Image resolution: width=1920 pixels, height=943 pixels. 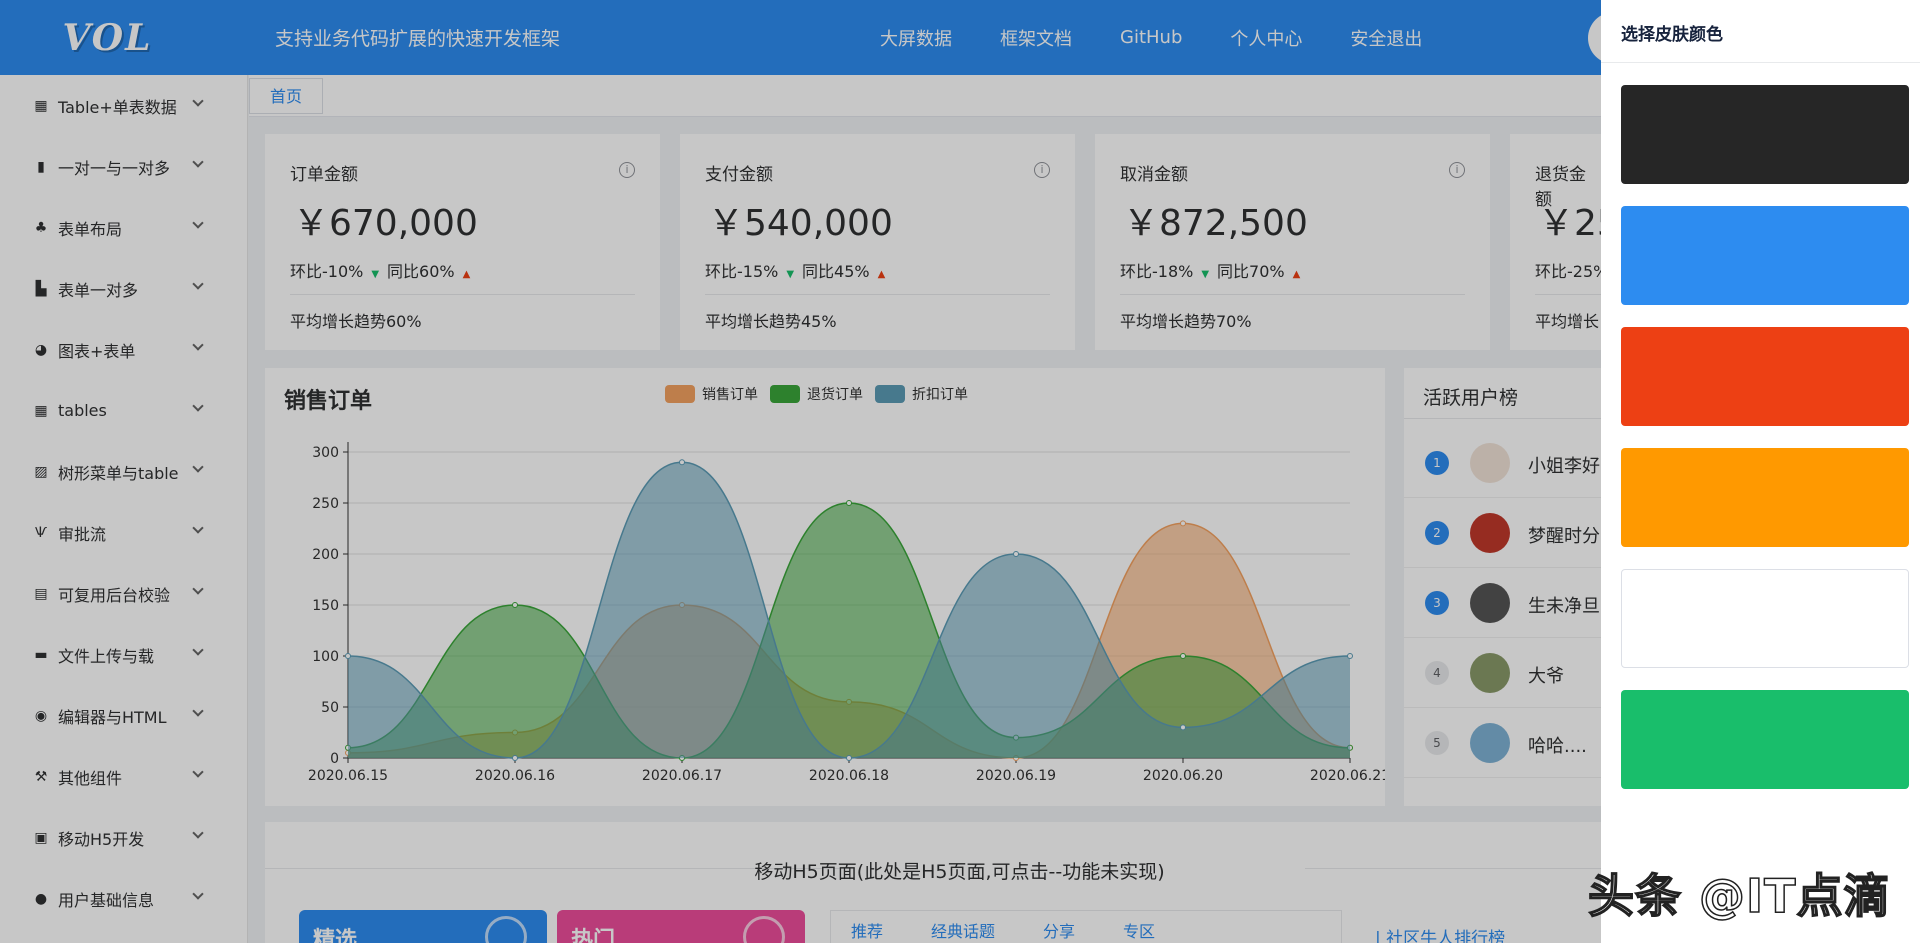 I want to click on skin-swatch-white, so click(x=1765, y=618).